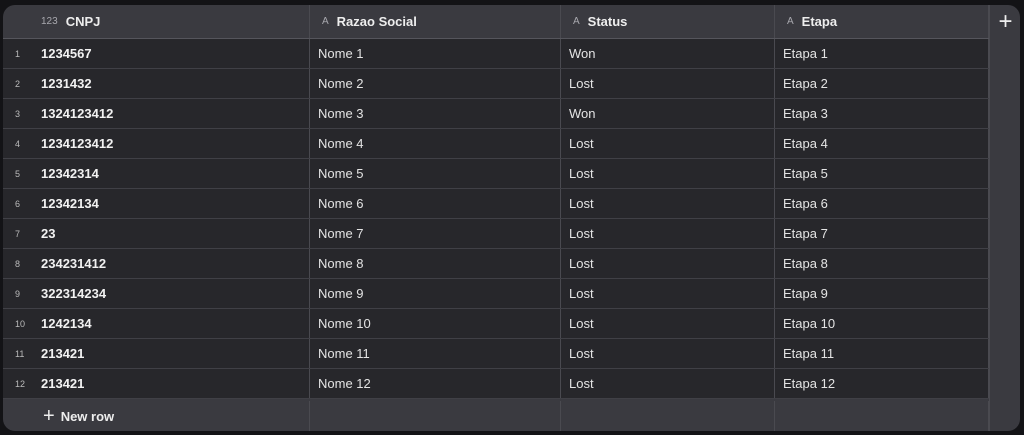 The image size is (1024, 435). What do you see at coordinates (882, 323) in the screenshot?
I see `cell-etapa: Etapa 10` at bounding box center [882, 323].